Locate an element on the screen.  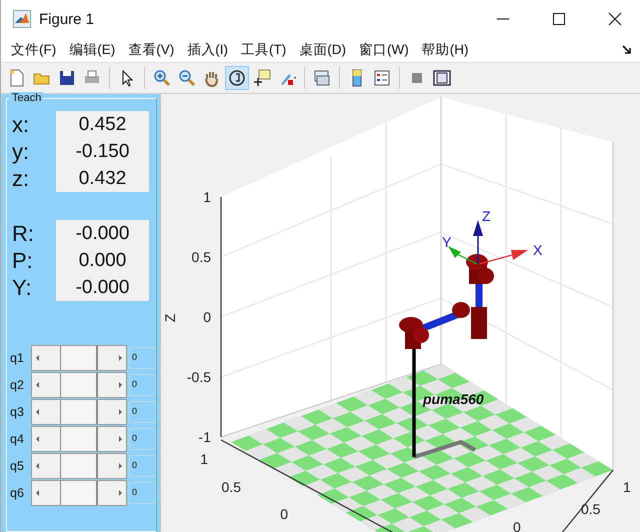
coordinate-label: x: is located at coordinates (20, 125).